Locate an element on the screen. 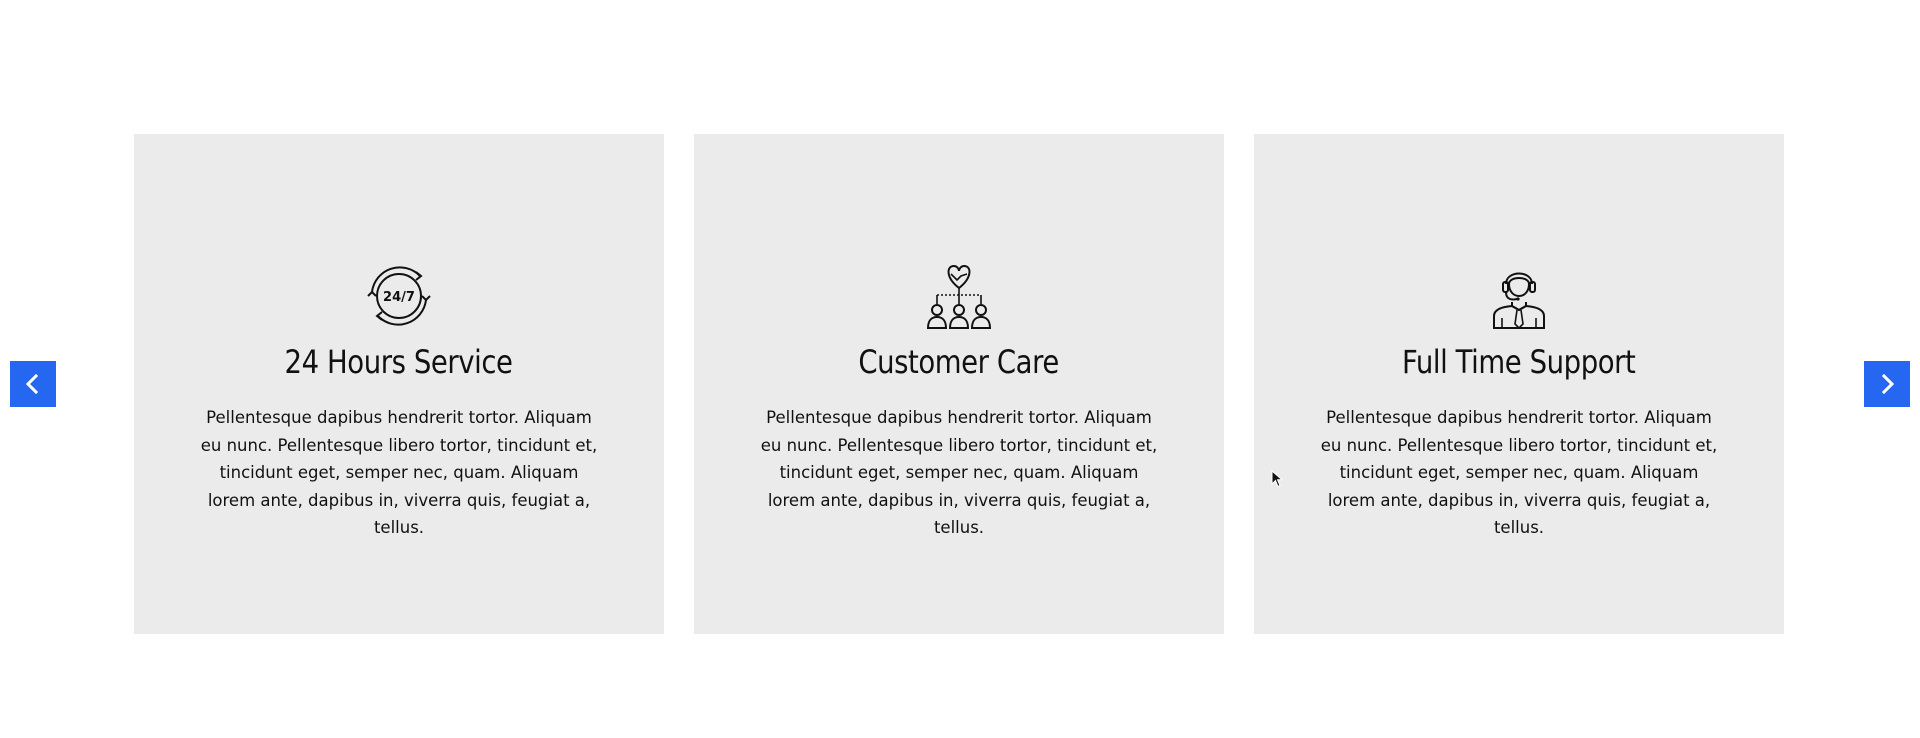 Image resolution: width=1920 pixels, height=738 pixels. carousel-prev-button is located at coordinates (33, 384).